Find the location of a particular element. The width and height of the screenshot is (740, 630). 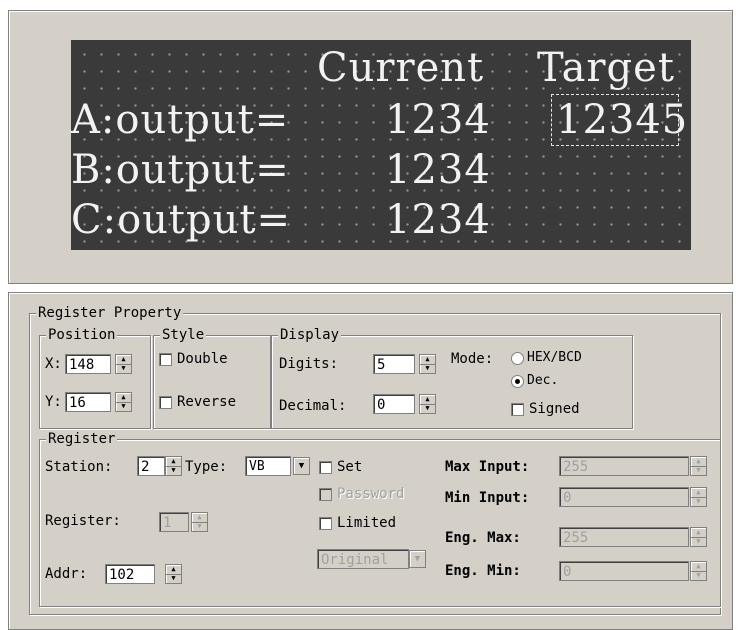

eng-min-label: Eng. Min: is located at coordinates (483, 571).